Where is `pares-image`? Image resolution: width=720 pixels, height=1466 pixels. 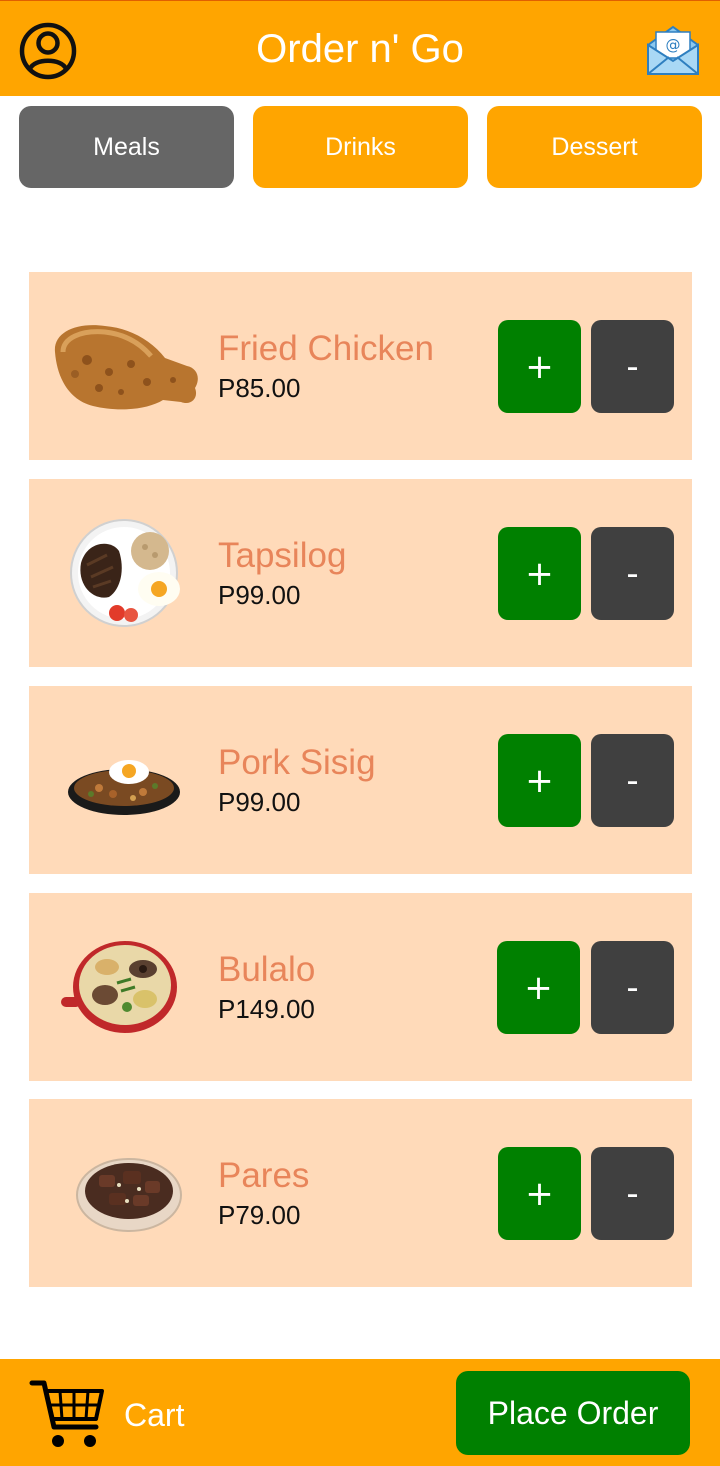 pares-image is located at coordinates (129, 1195).